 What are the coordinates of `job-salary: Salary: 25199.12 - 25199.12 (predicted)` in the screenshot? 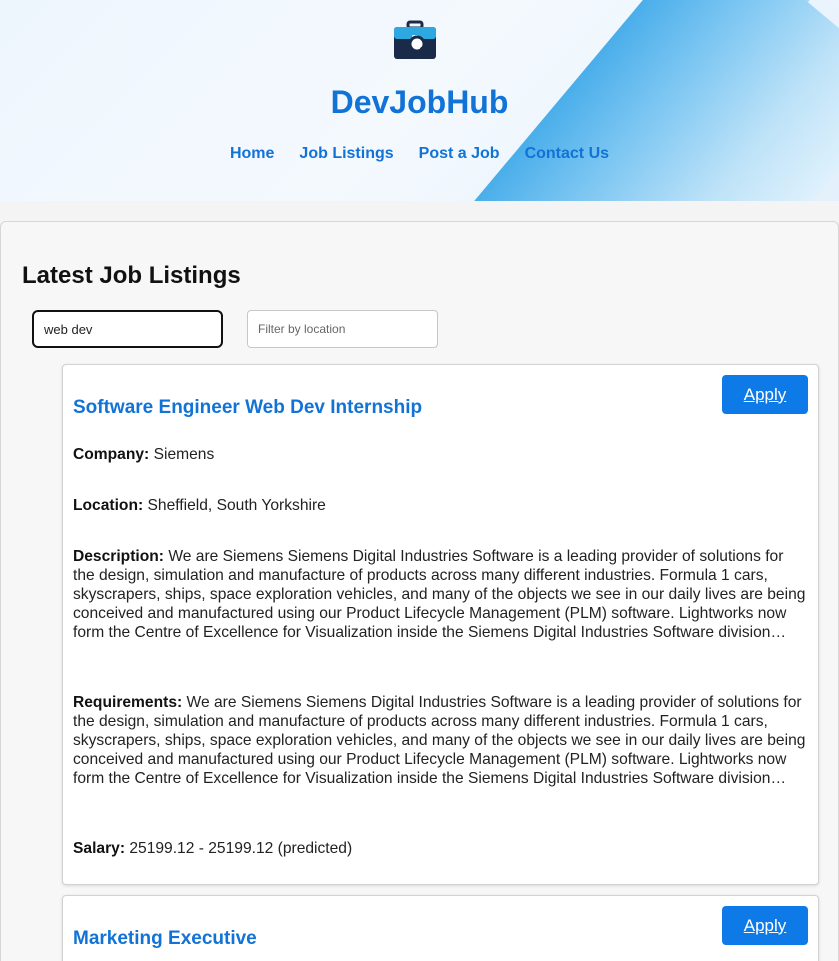 It's located at (440, 848).